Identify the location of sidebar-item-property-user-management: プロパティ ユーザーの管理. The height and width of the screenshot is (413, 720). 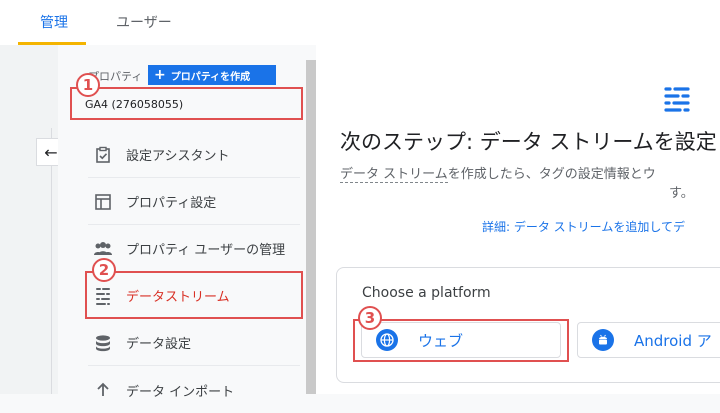
(194, 249).